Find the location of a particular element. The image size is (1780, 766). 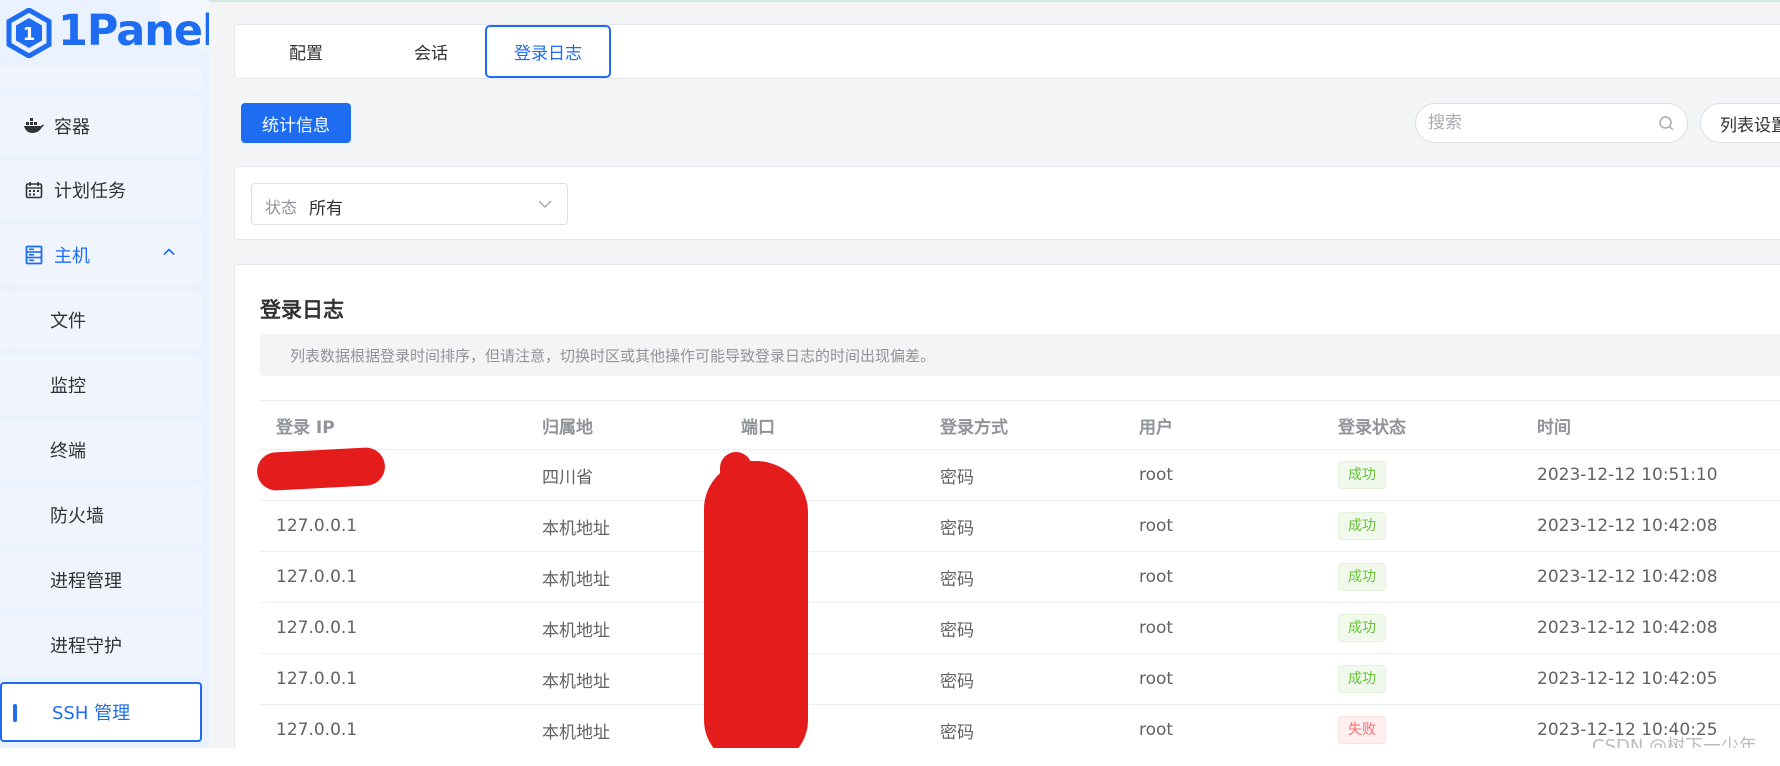

redaction-mark-ip is located at coordinates (321, 469).